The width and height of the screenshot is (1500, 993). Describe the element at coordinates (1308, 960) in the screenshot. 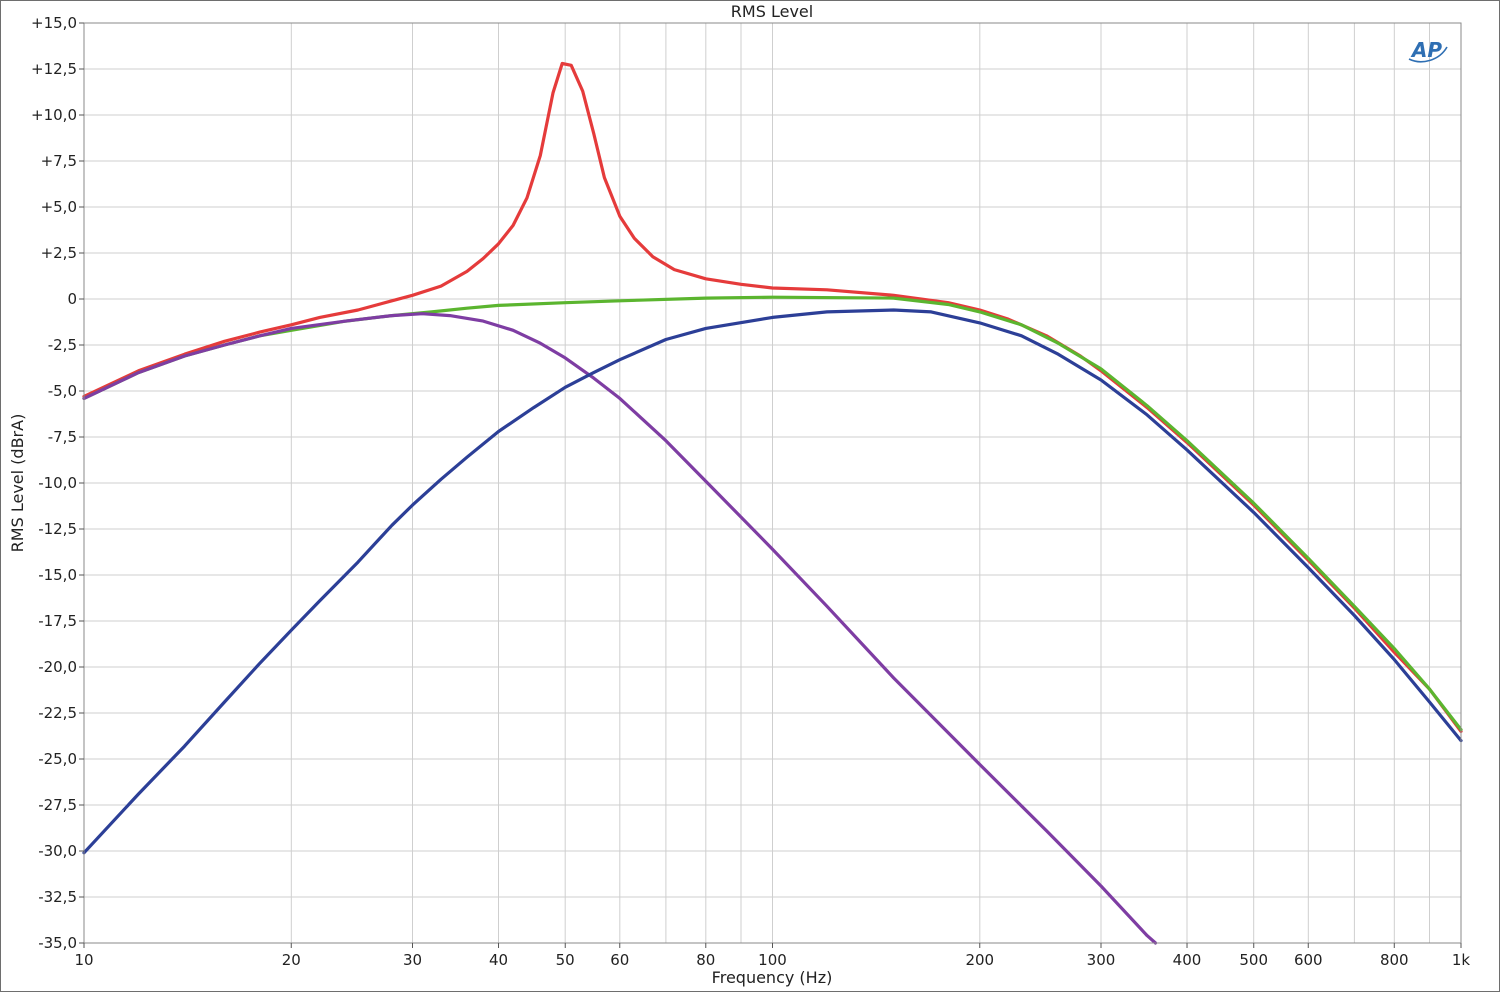

I see `x-tick-label: 600` at that location.